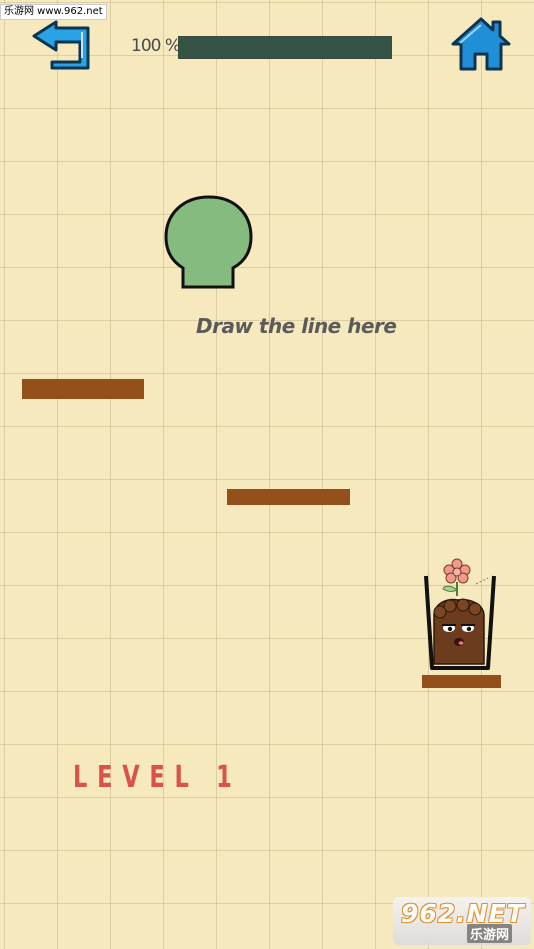  What do you see at coordinates (209, 242) in the screenshot?
I see `green-blob` at bounding box center [209, 242].